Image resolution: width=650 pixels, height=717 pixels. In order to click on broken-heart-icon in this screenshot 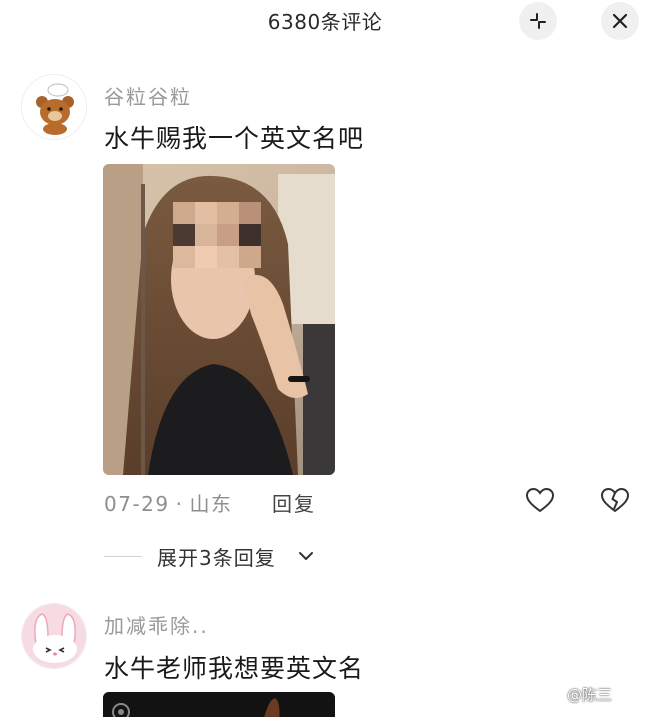, I will do `click(615, 500)`.